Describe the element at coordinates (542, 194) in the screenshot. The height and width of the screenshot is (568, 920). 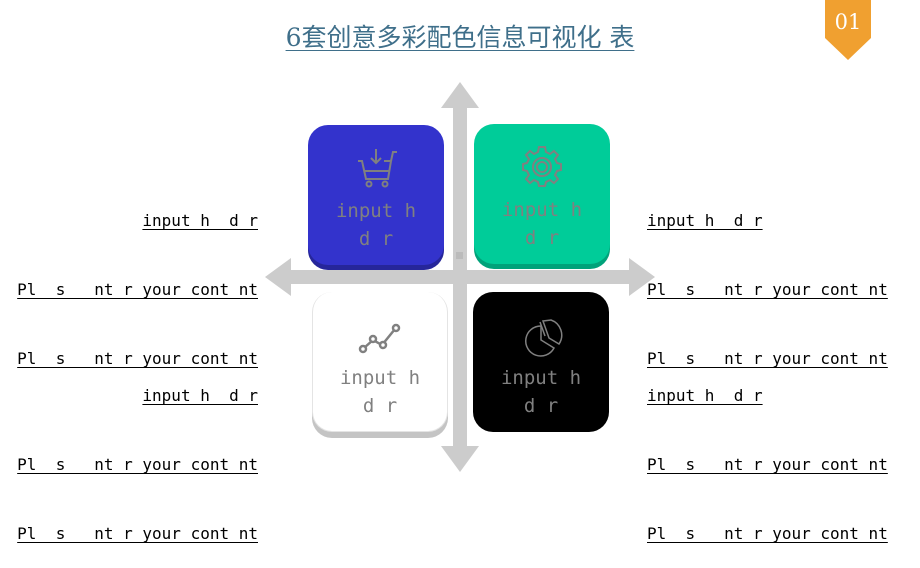
I see `quadrant-tile-green: input h d r` at that location.